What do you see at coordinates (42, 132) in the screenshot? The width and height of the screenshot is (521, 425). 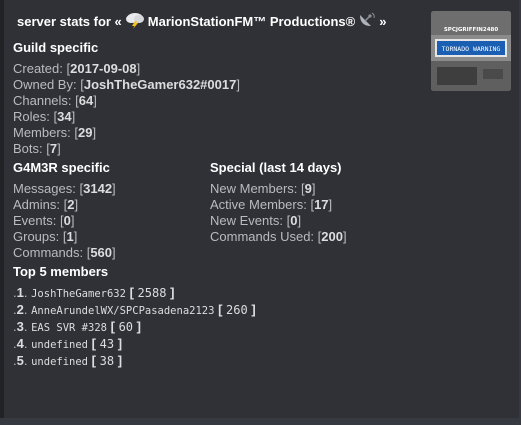 I see `members-label: Members:` at bounding box center [42, 132].